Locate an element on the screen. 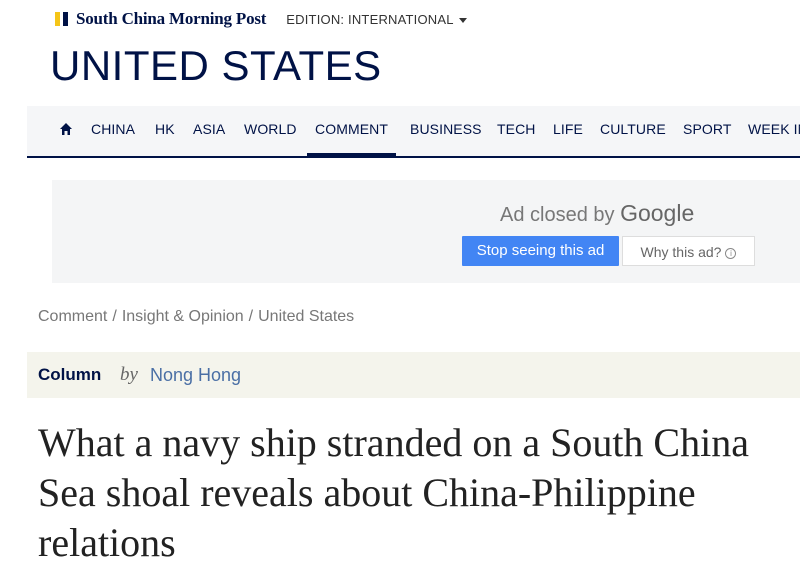 The image size is (800, 585). nav-item-culture: CULTURE is located at coordinates (633, 129).